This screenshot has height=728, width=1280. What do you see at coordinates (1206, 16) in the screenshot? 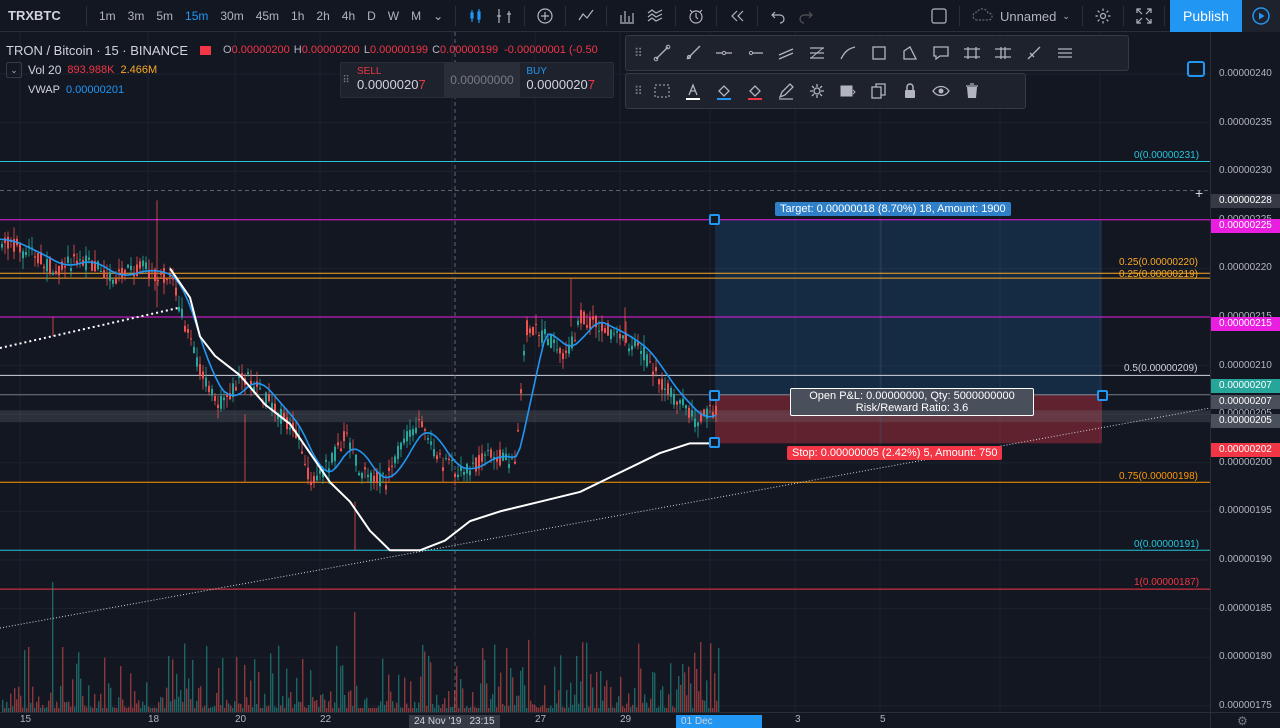
I see `publish-button: Publish` at bounding box center [1206, 16].